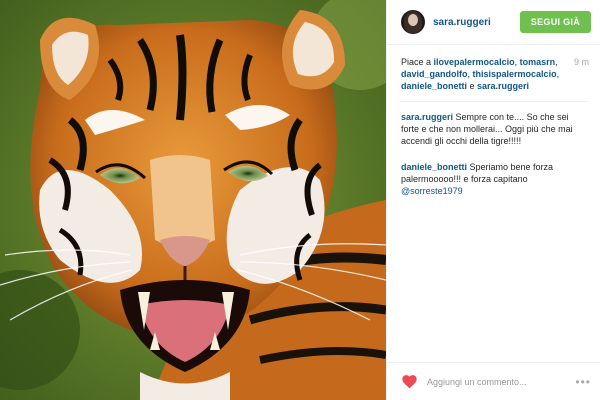 Image resolution: width=600 pixels, height=400 pixels. What do you see at coordinates (476, 22) in the screenshot?
I see `username-link: sara.ruggeri` at bounding box center [476, 22].